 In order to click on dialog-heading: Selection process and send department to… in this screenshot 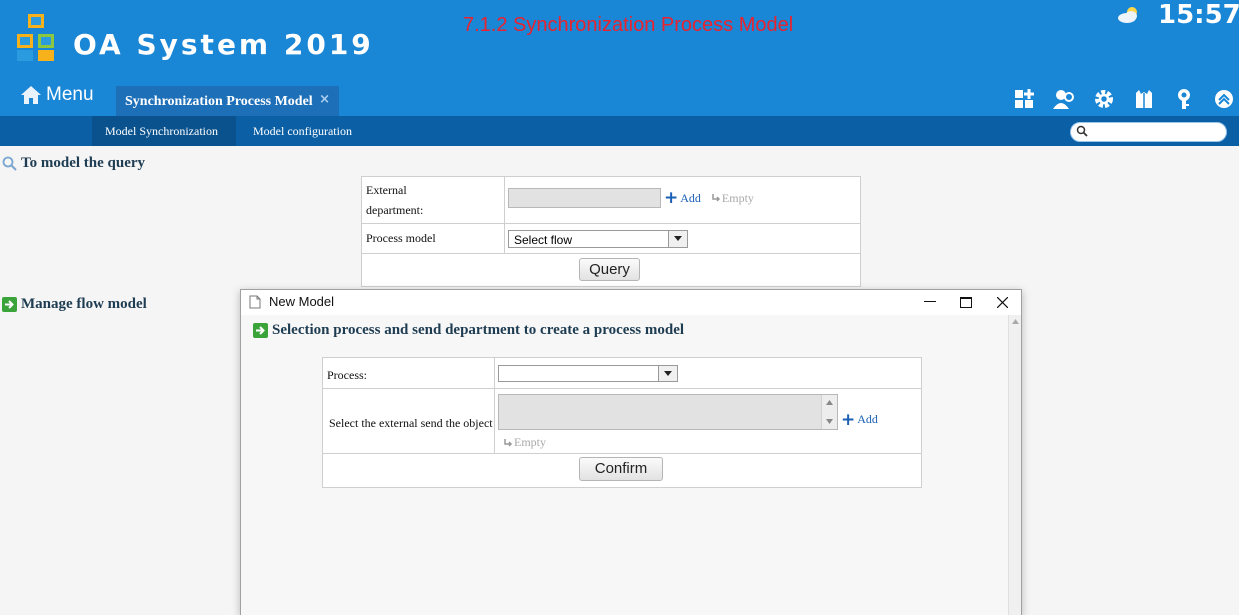, I will do `click(468, 330)`.